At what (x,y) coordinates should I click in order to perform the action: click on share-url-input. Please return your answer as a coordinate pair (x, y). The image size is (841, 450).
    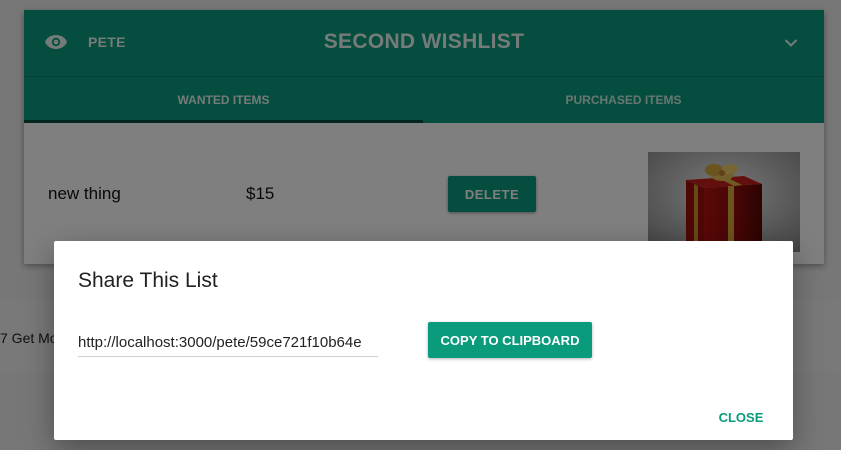
    Looking at the image, I should click on (228, 342).